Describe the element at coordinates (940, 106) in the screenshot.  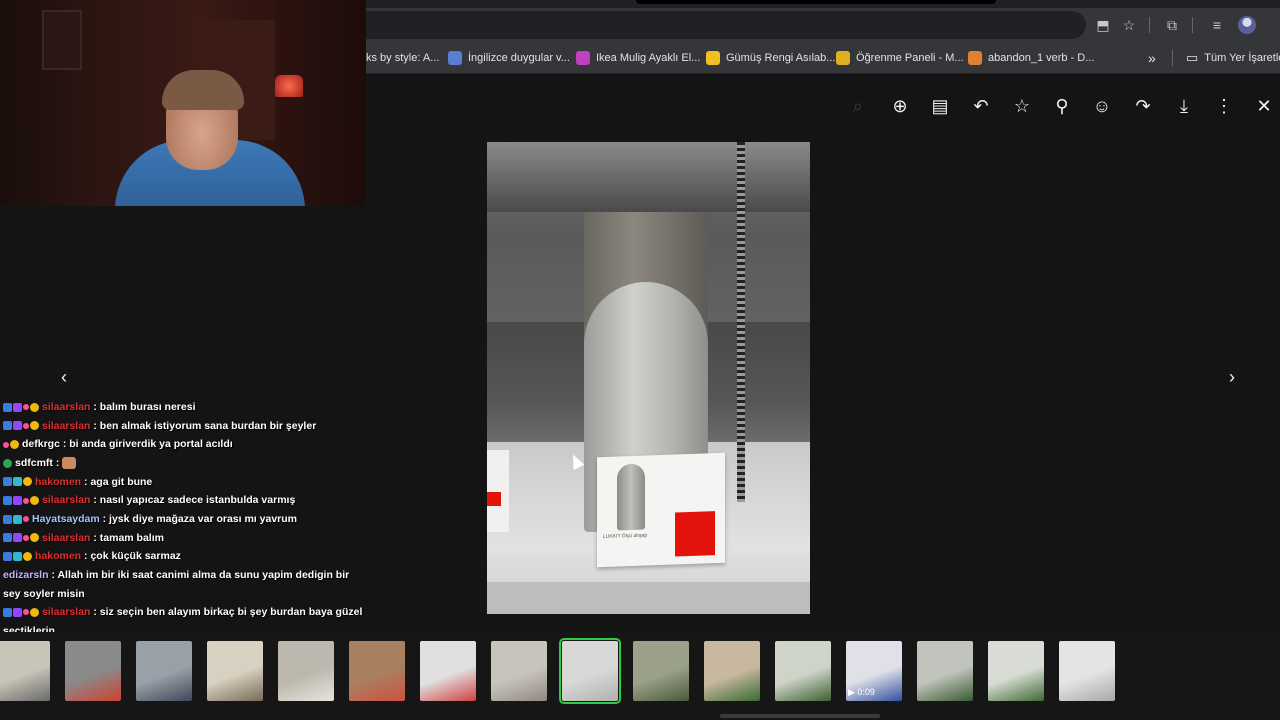
I see `caption-icon: ▤` at that location.